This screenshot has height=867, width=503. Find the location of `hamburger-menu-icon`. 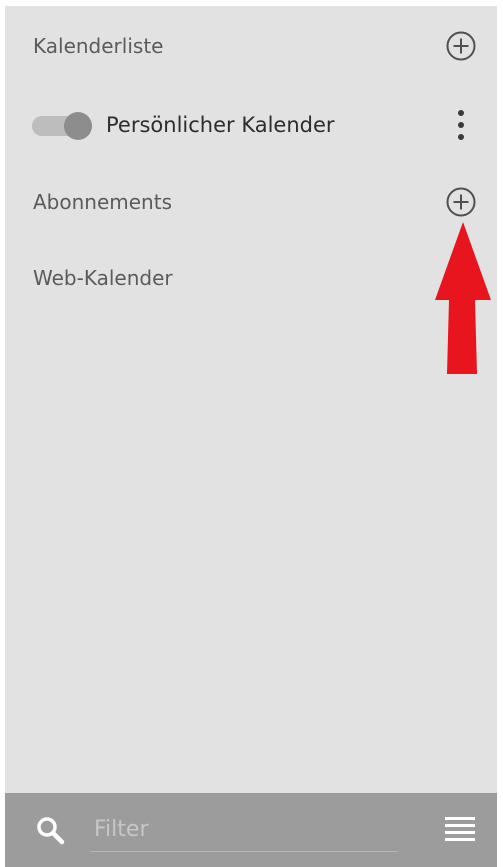

hamburger-menu-icon is located at coordinates (460, 830).